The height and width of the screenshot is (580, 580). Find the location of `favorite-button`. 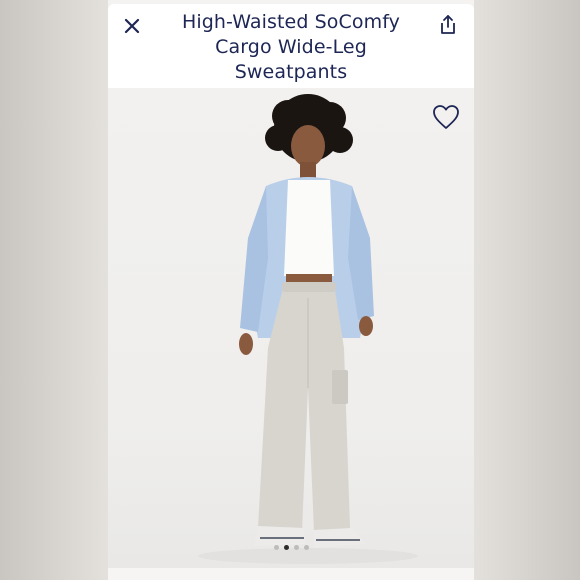

favorite-button is located at coordinates (446, 117).